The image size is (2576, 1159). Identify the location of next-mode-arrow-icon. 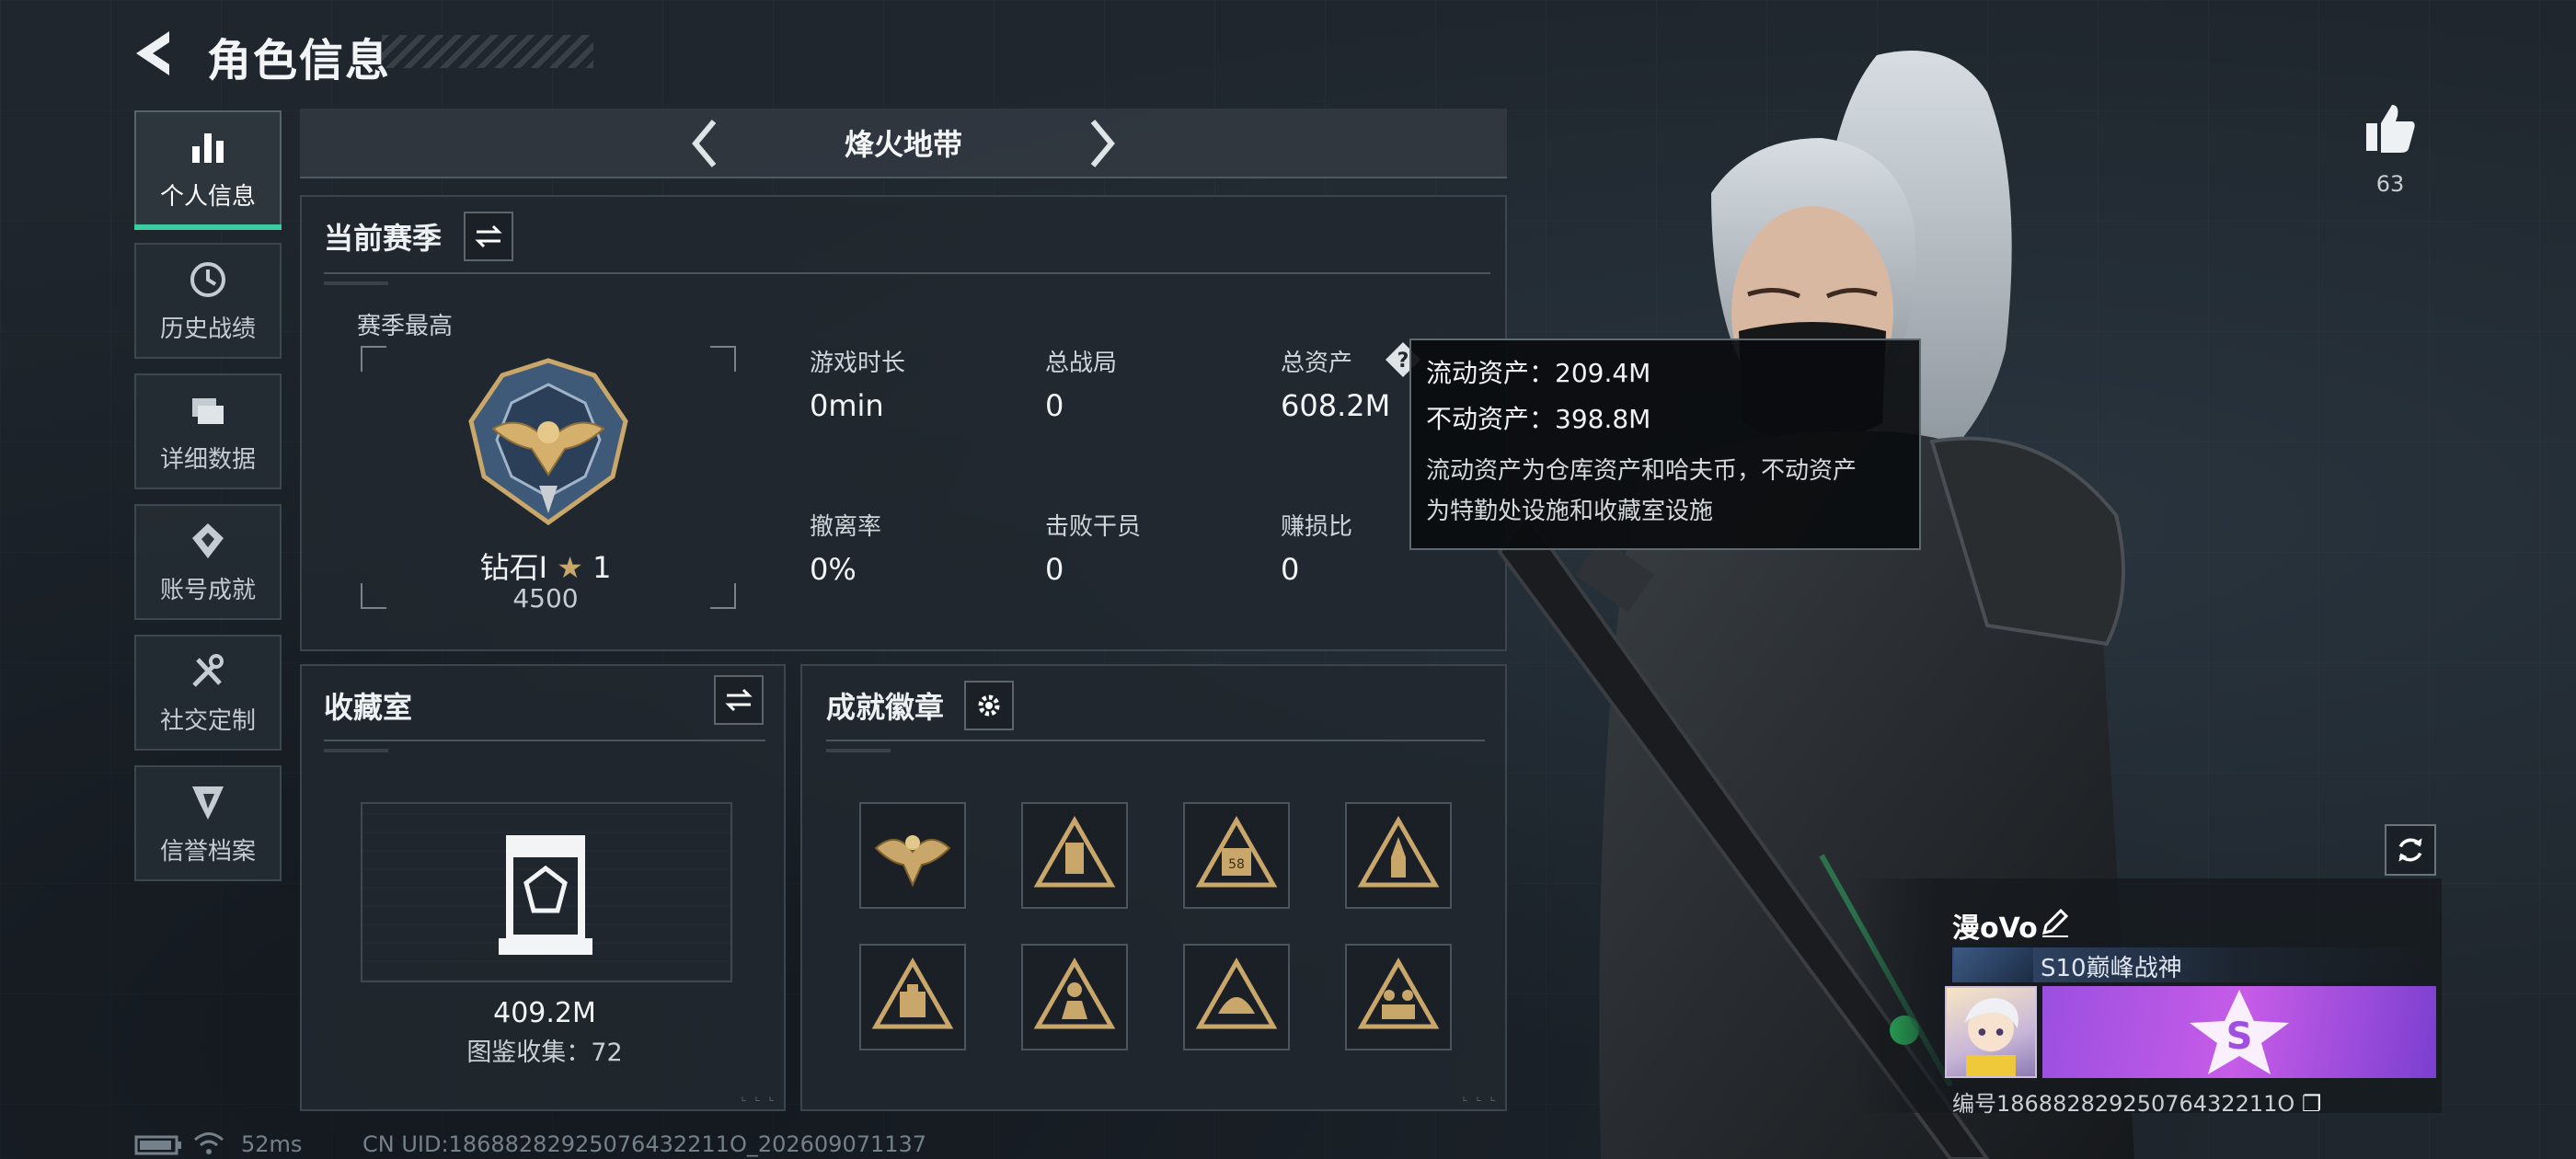
(1102, 143).